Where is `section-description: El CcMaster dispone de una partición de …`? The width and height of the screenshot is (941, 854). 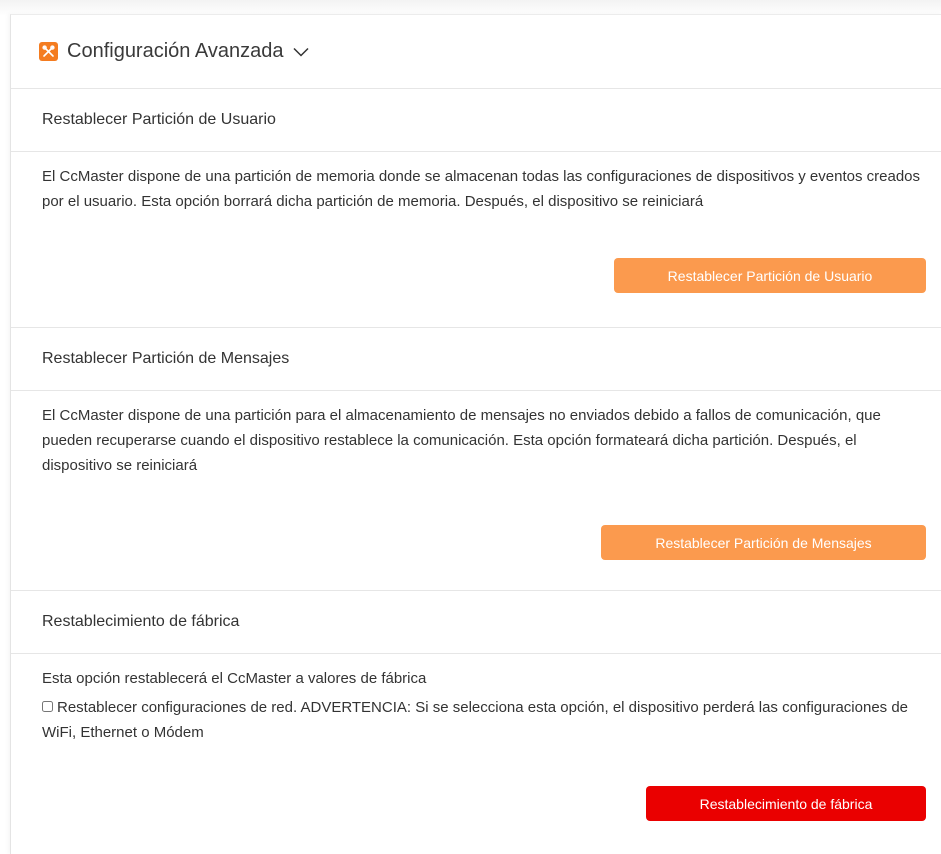
section-description: El CcMaster dispone de una partición de … is located at coordinates (481, 189).